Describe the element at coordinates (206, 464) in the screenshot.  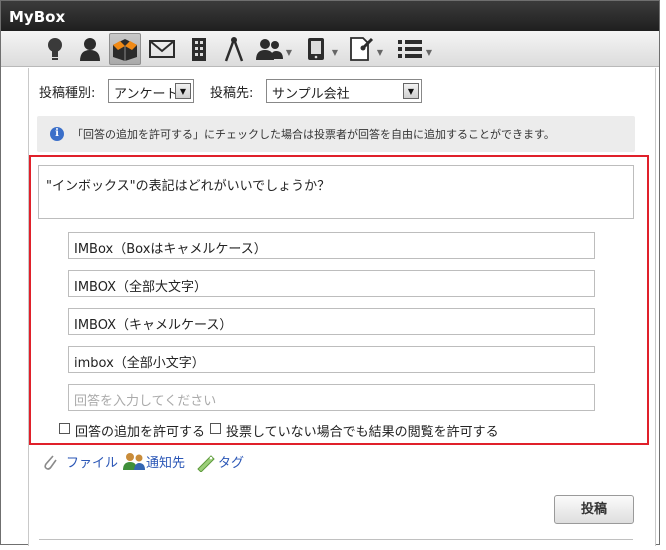
I see `tag-icon` at that location.